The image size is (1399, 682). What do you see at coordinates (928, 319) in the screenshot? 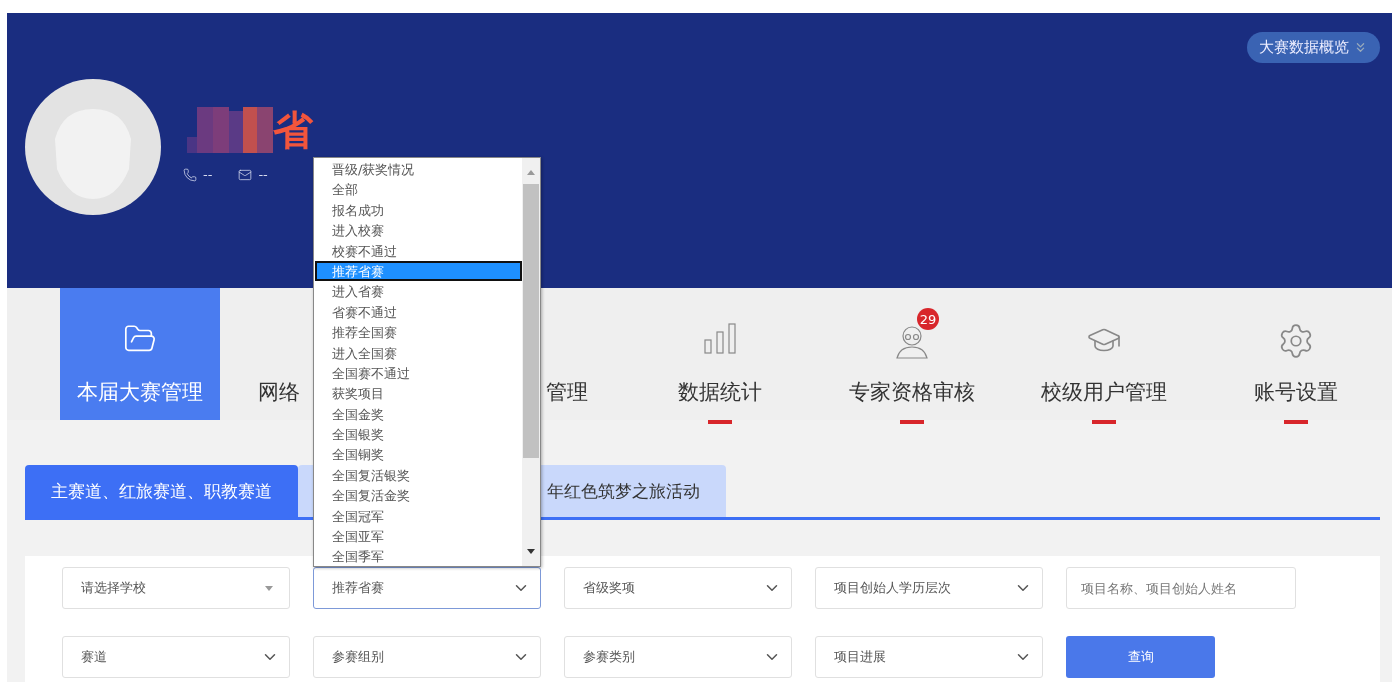
I see `notification-badge: 29` at bounding box center [928, 319].